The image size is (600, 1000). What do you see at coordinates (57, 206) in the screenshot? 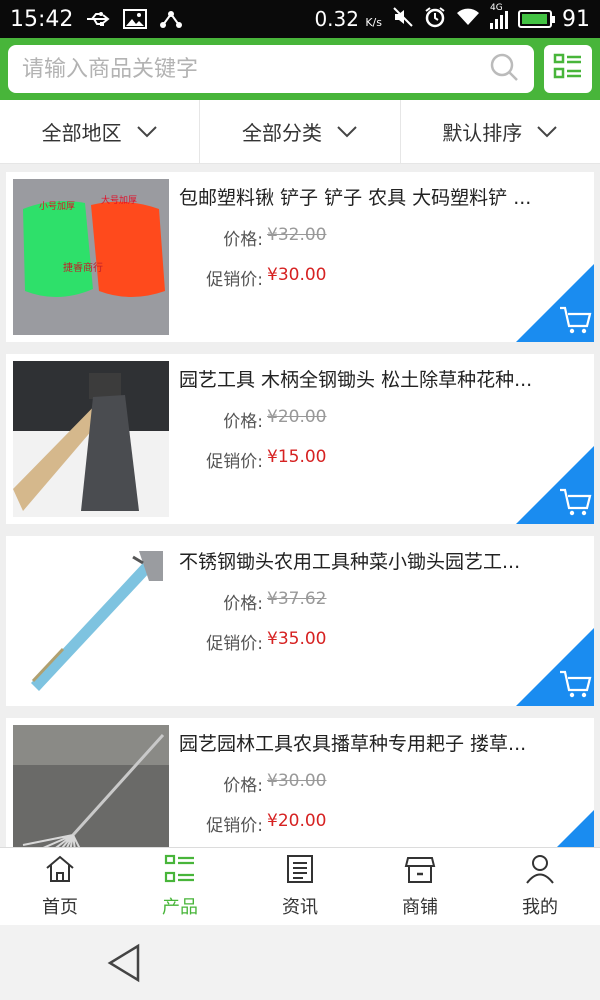
I see `image-label-small: 小号加厚` at bounding box center [57, 206].